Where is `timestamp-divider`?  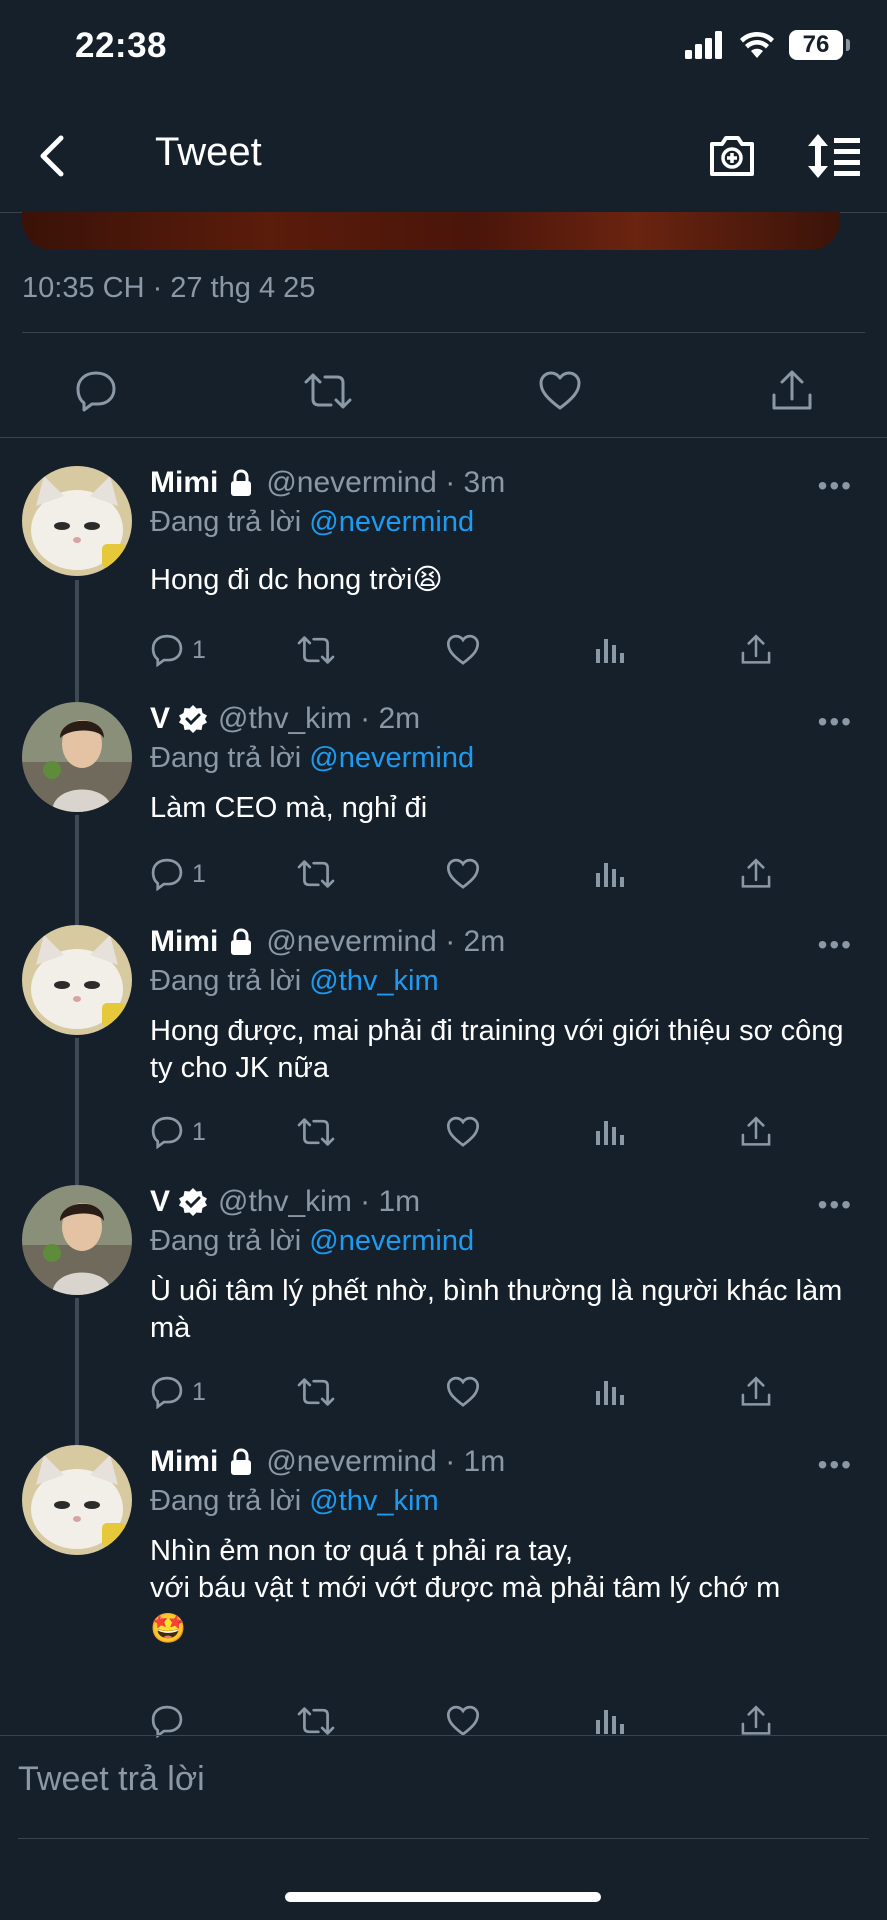
timestamp-divider is located at coordinates (443, 332).